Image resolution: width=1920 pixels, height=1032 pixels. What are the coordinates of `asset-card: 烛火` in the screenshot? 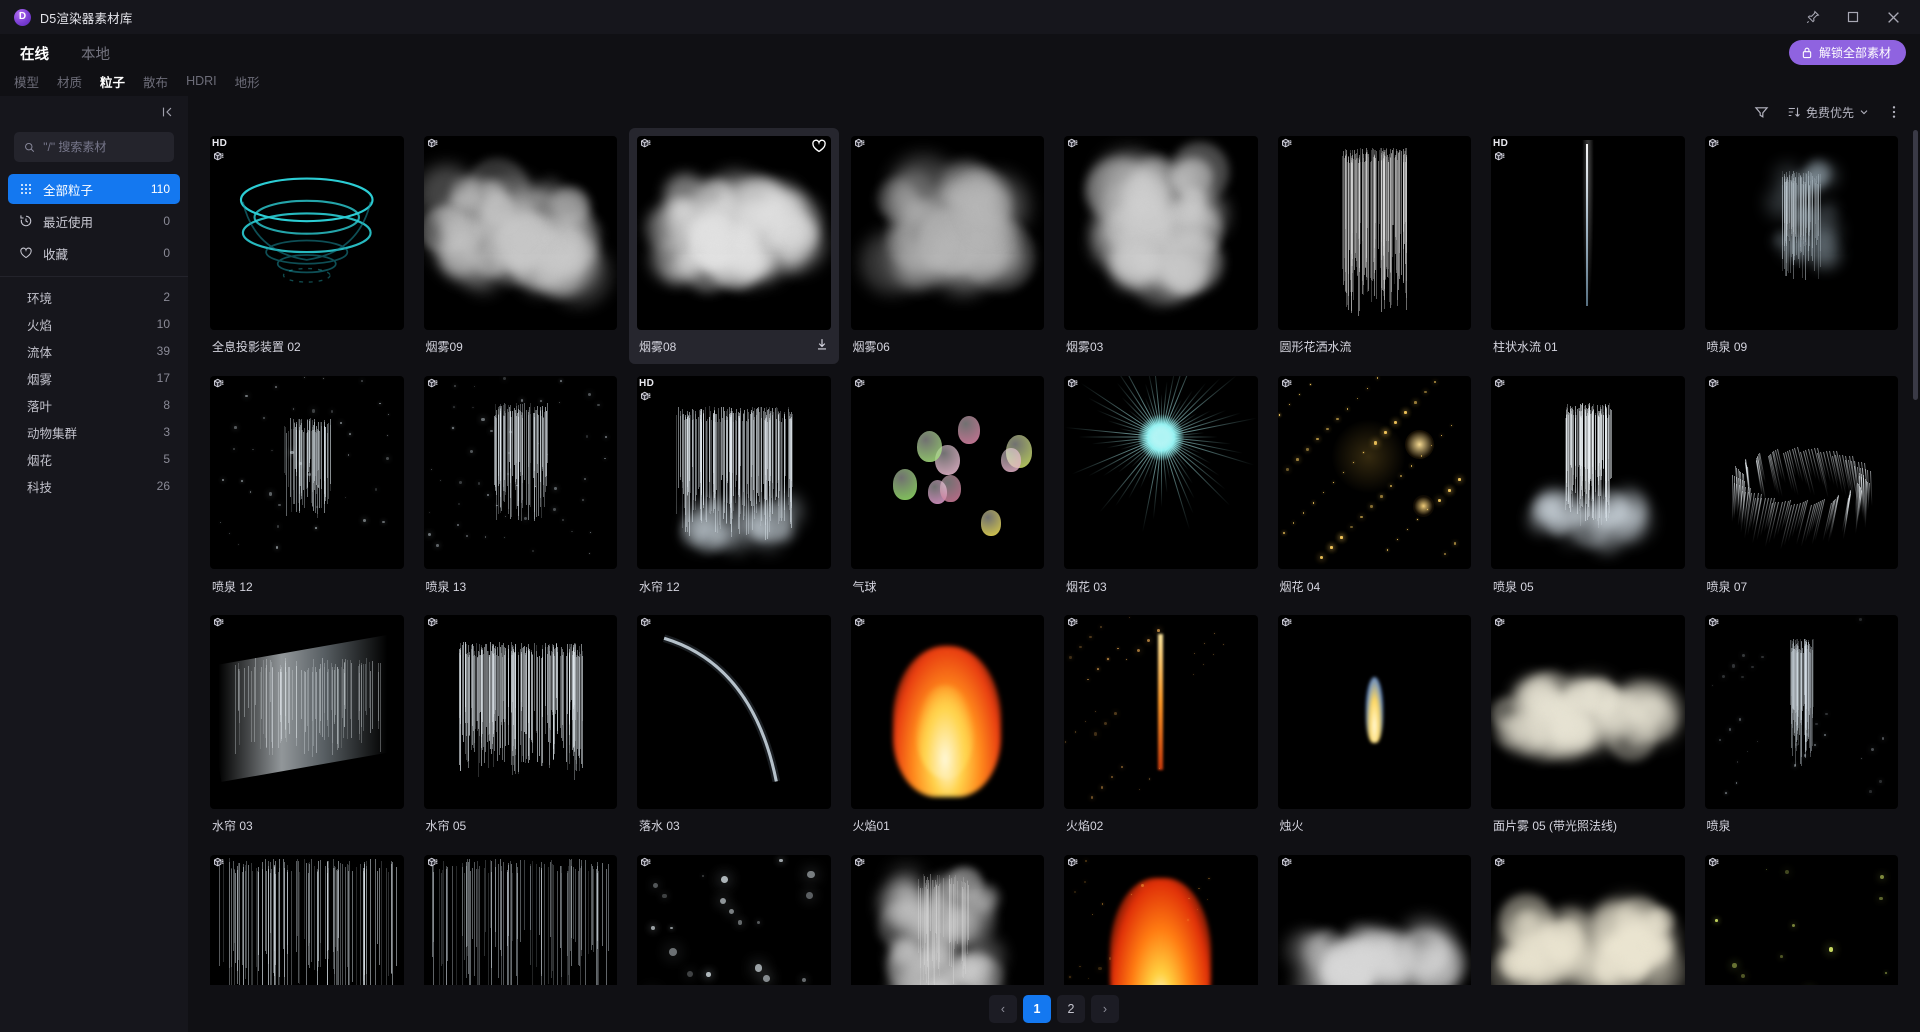 It's located at (1375, 725).